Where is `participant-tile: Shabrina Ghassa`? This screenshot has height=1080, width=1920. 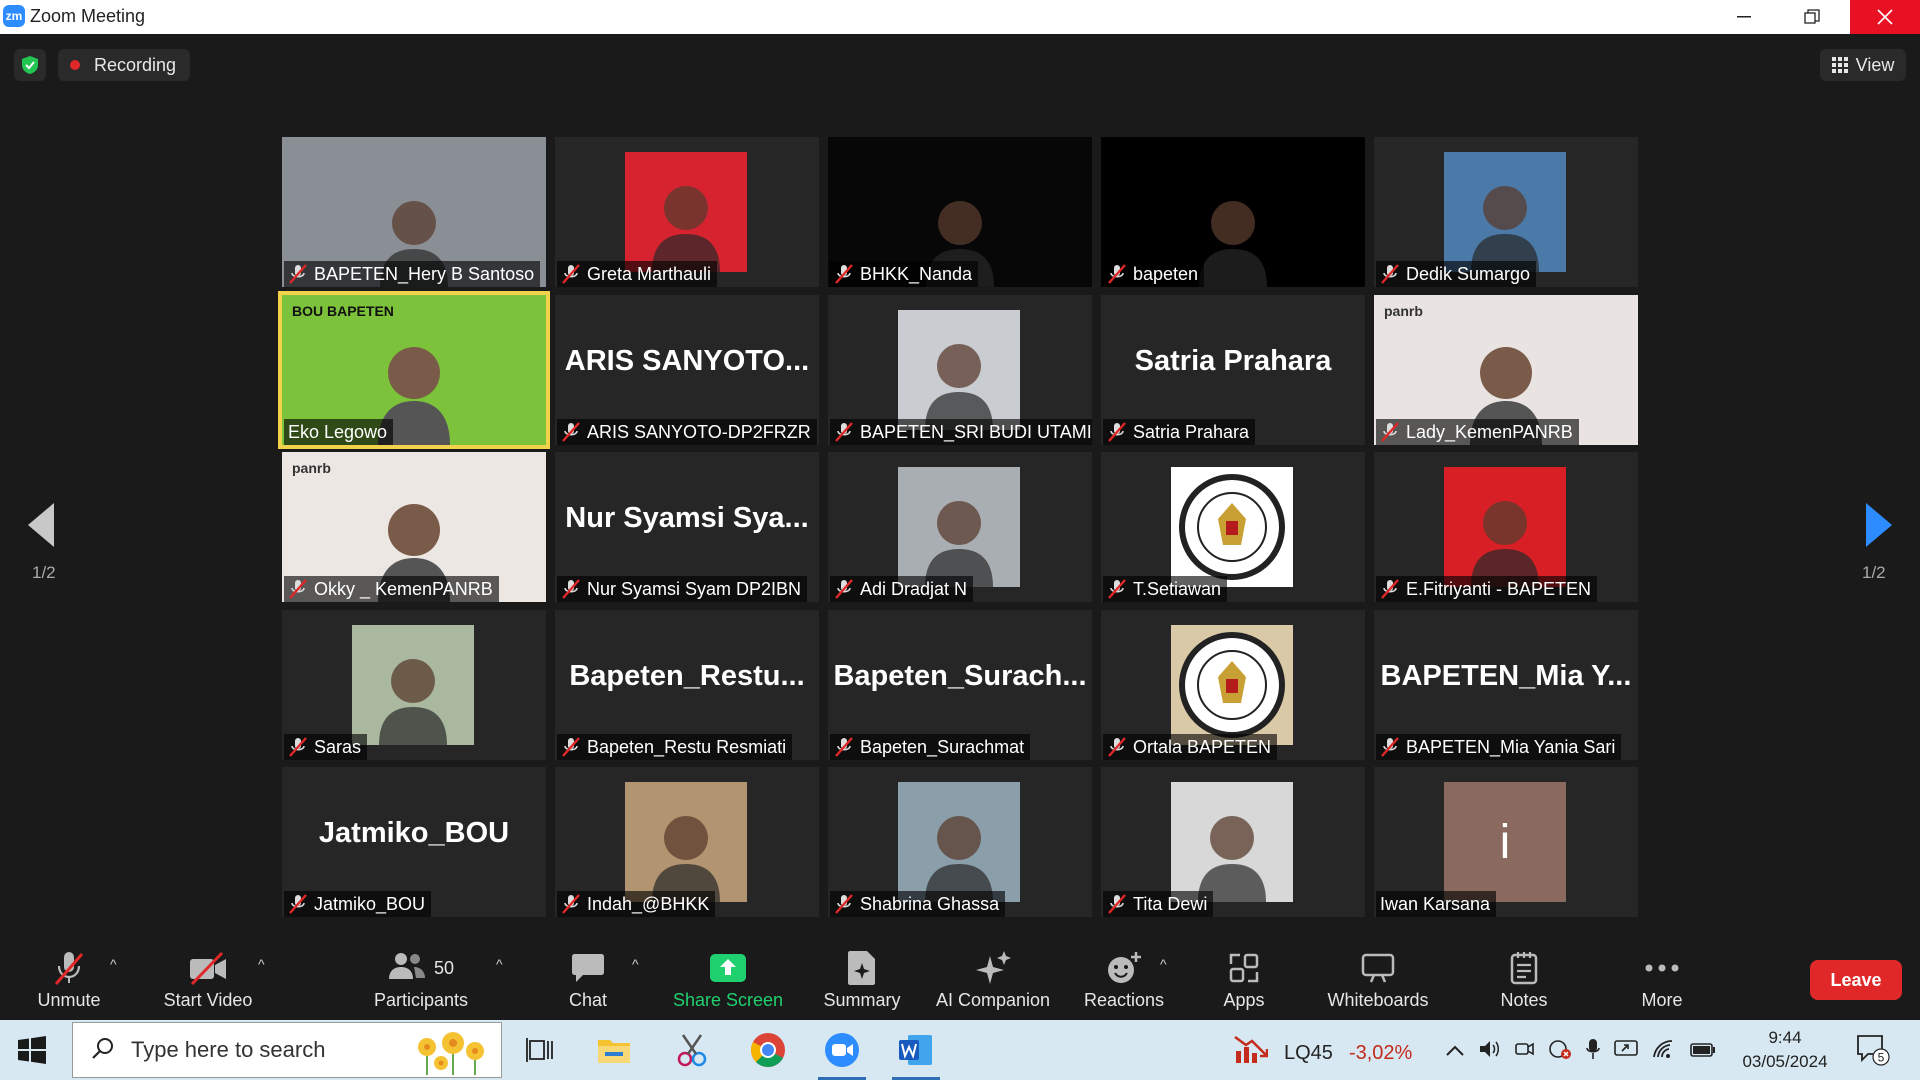
participant-tile: Shabrina Ghassa is located at coordinates (960, 842).